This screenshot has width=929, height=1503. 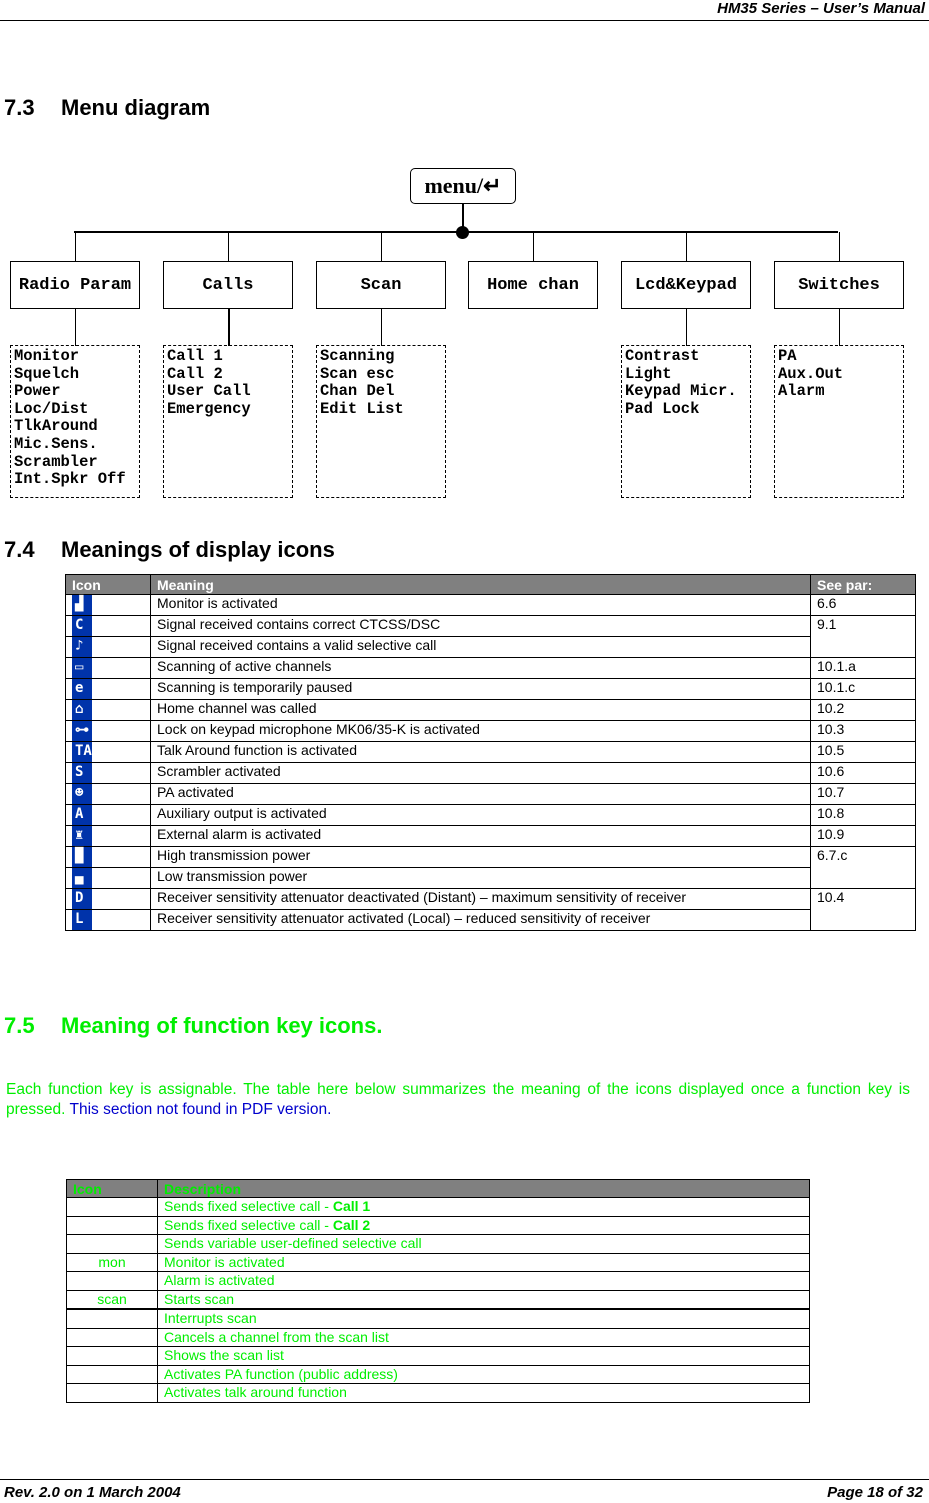 I want to click on icon-glyph: TA, so click(x=83, y=751).